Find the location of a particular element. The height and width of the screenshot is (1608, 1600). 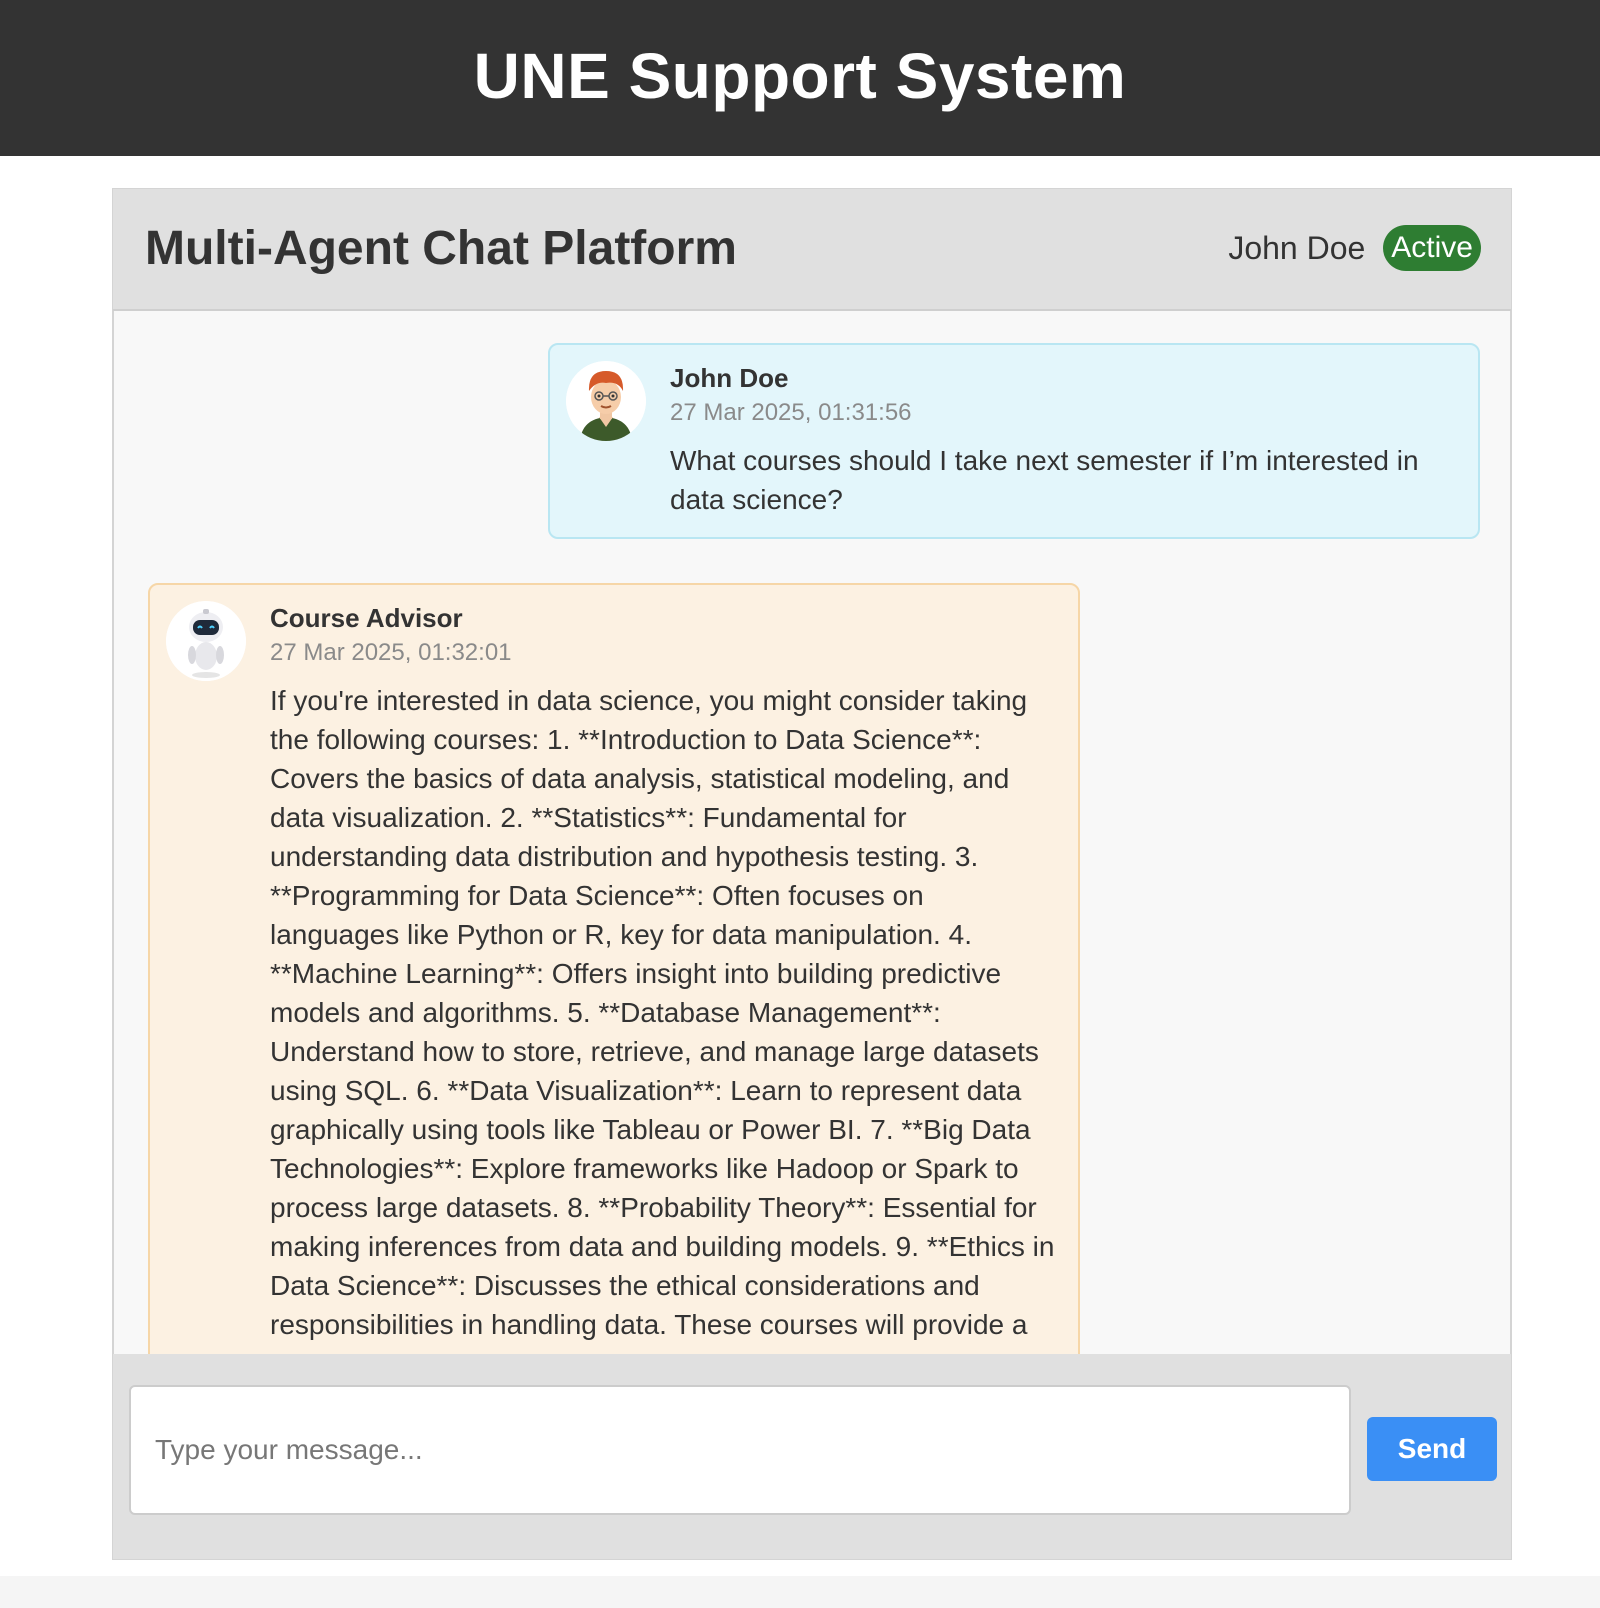

chat-title: Multi-Agent Chat Platform is located at coordinates (441, 248).